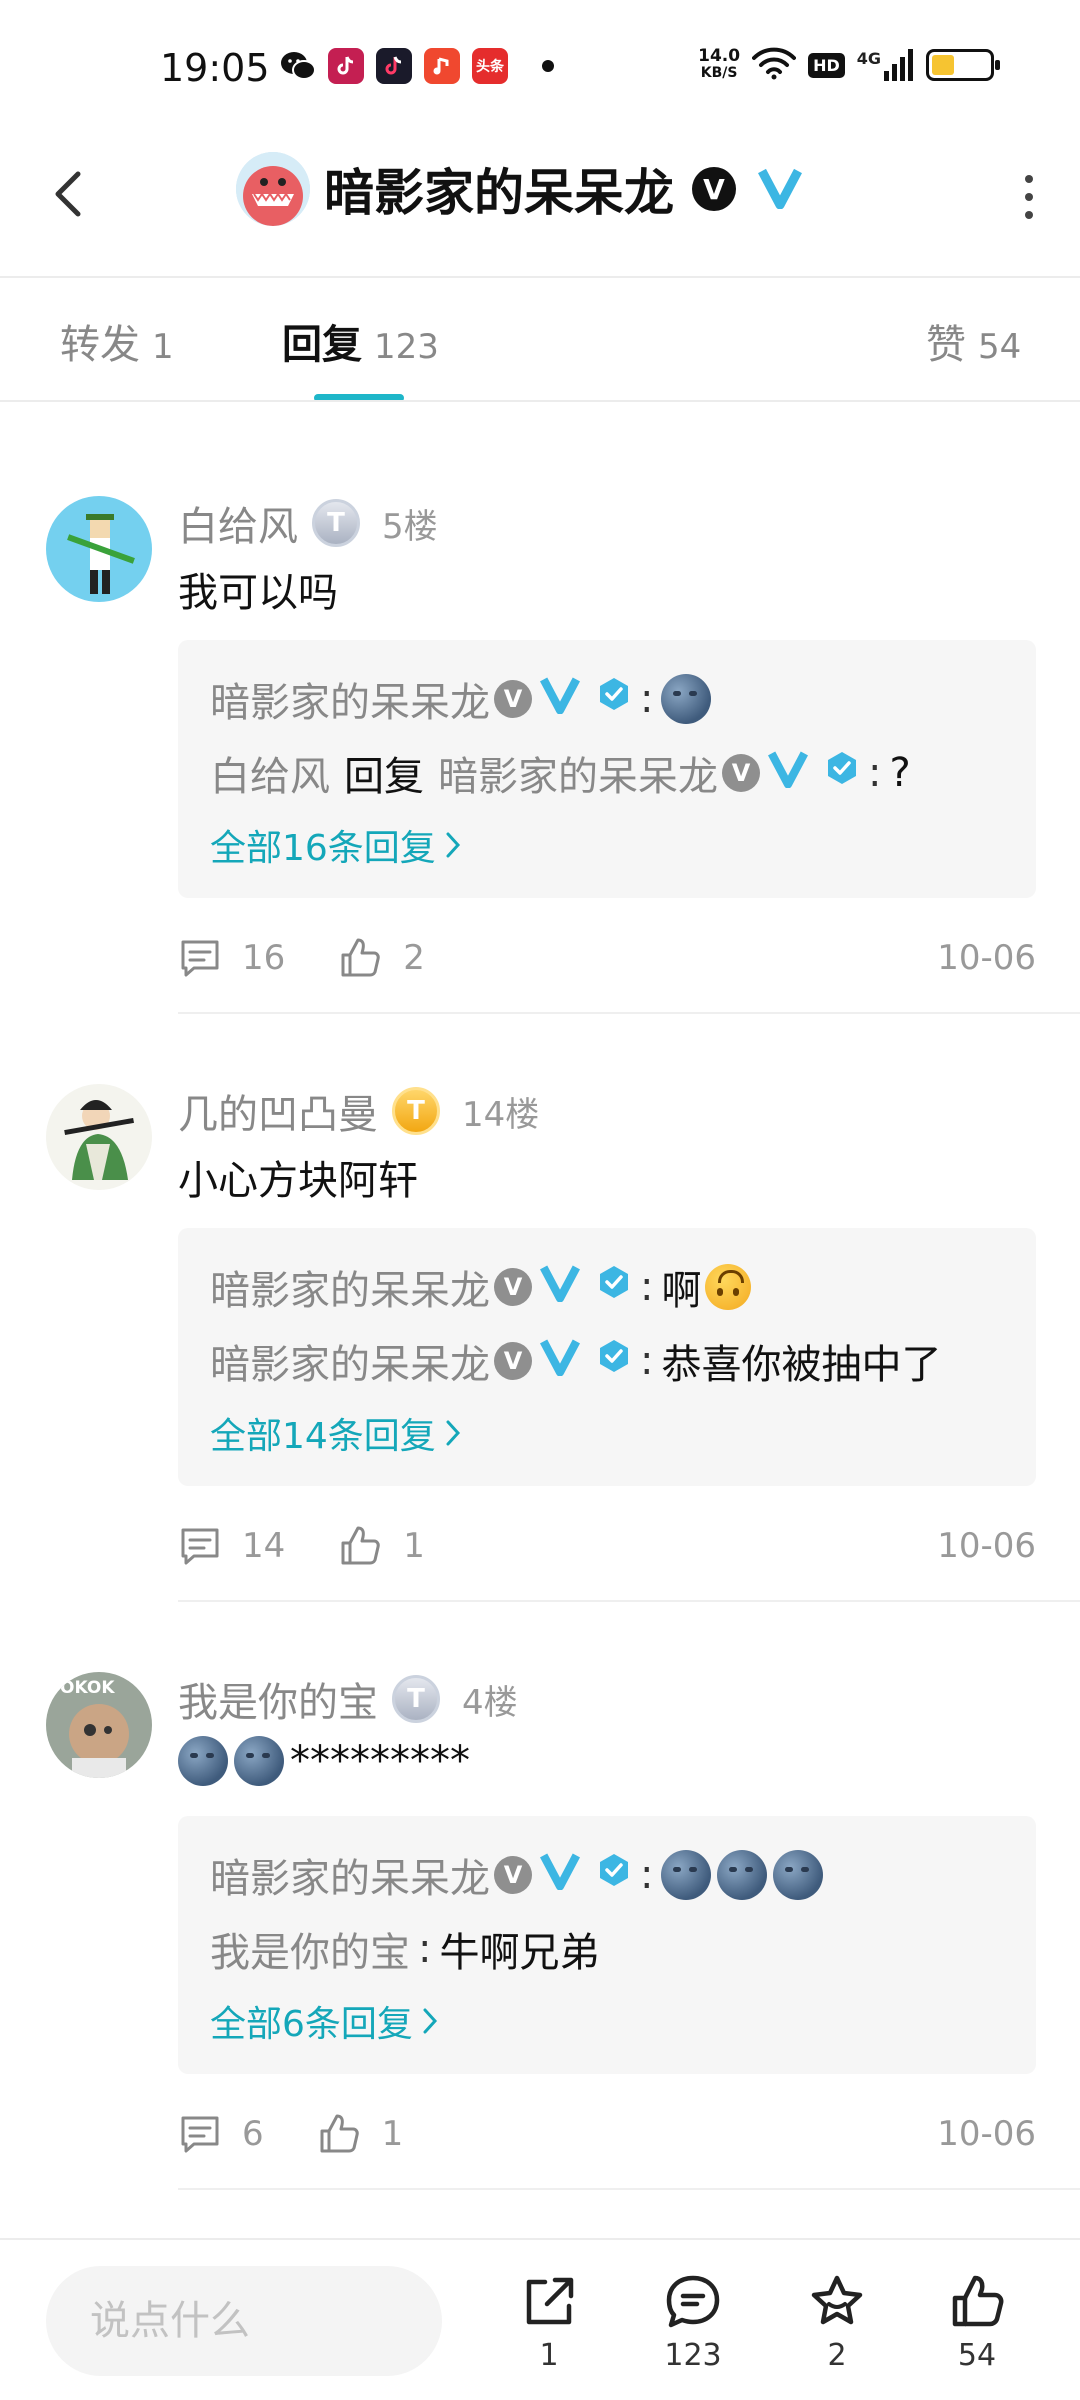 This screenshot has width=1080, height=2400. What do you see at coordinates (719, 56) in the screenshot?
I see `network-speed-value: 14.0` at bounding box center [719, 56].